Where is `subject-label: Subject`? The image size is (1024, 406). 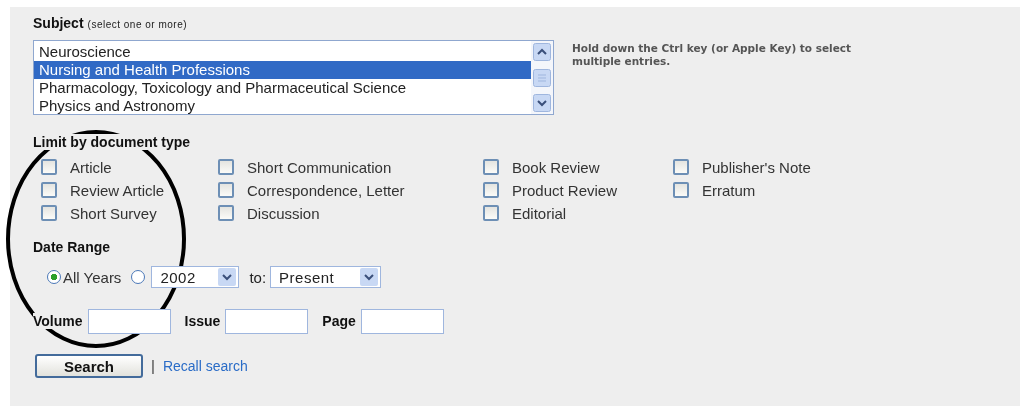 subject-label: Subject is located at coordinates (58, 23).